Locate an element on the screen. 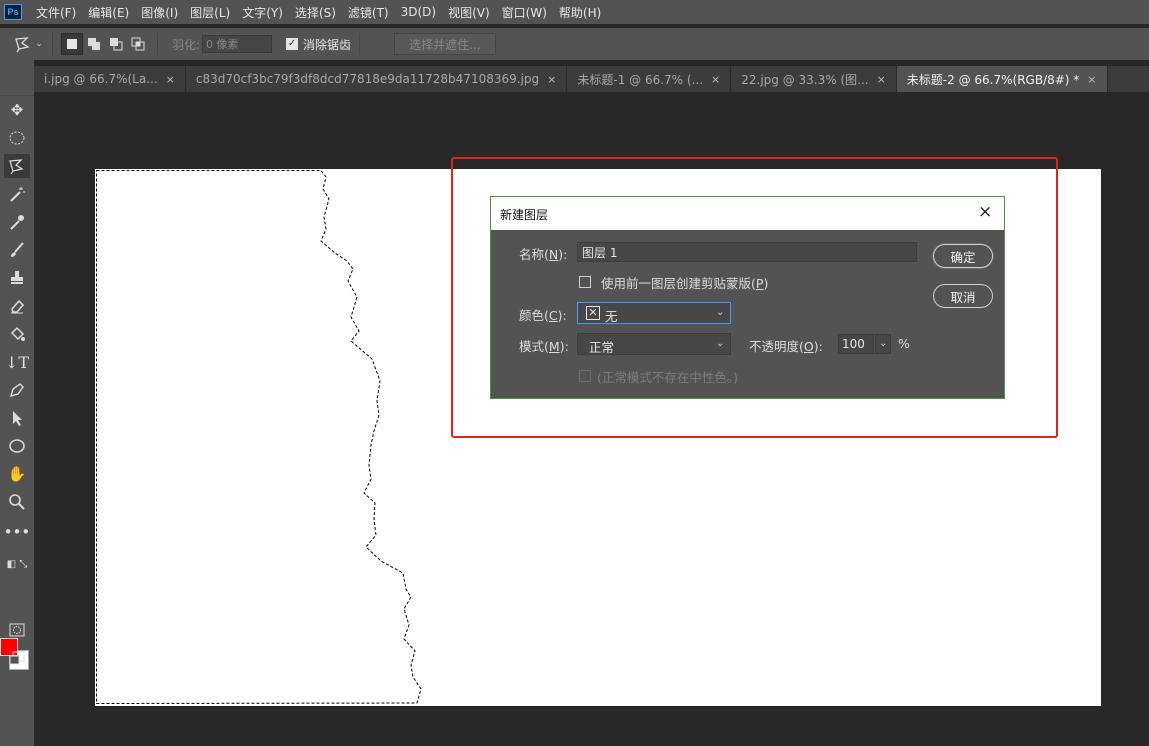  tools-panel: ✥ ↓T ✋ ••• ◧ ⤡ is located at coordinates (17, 403).